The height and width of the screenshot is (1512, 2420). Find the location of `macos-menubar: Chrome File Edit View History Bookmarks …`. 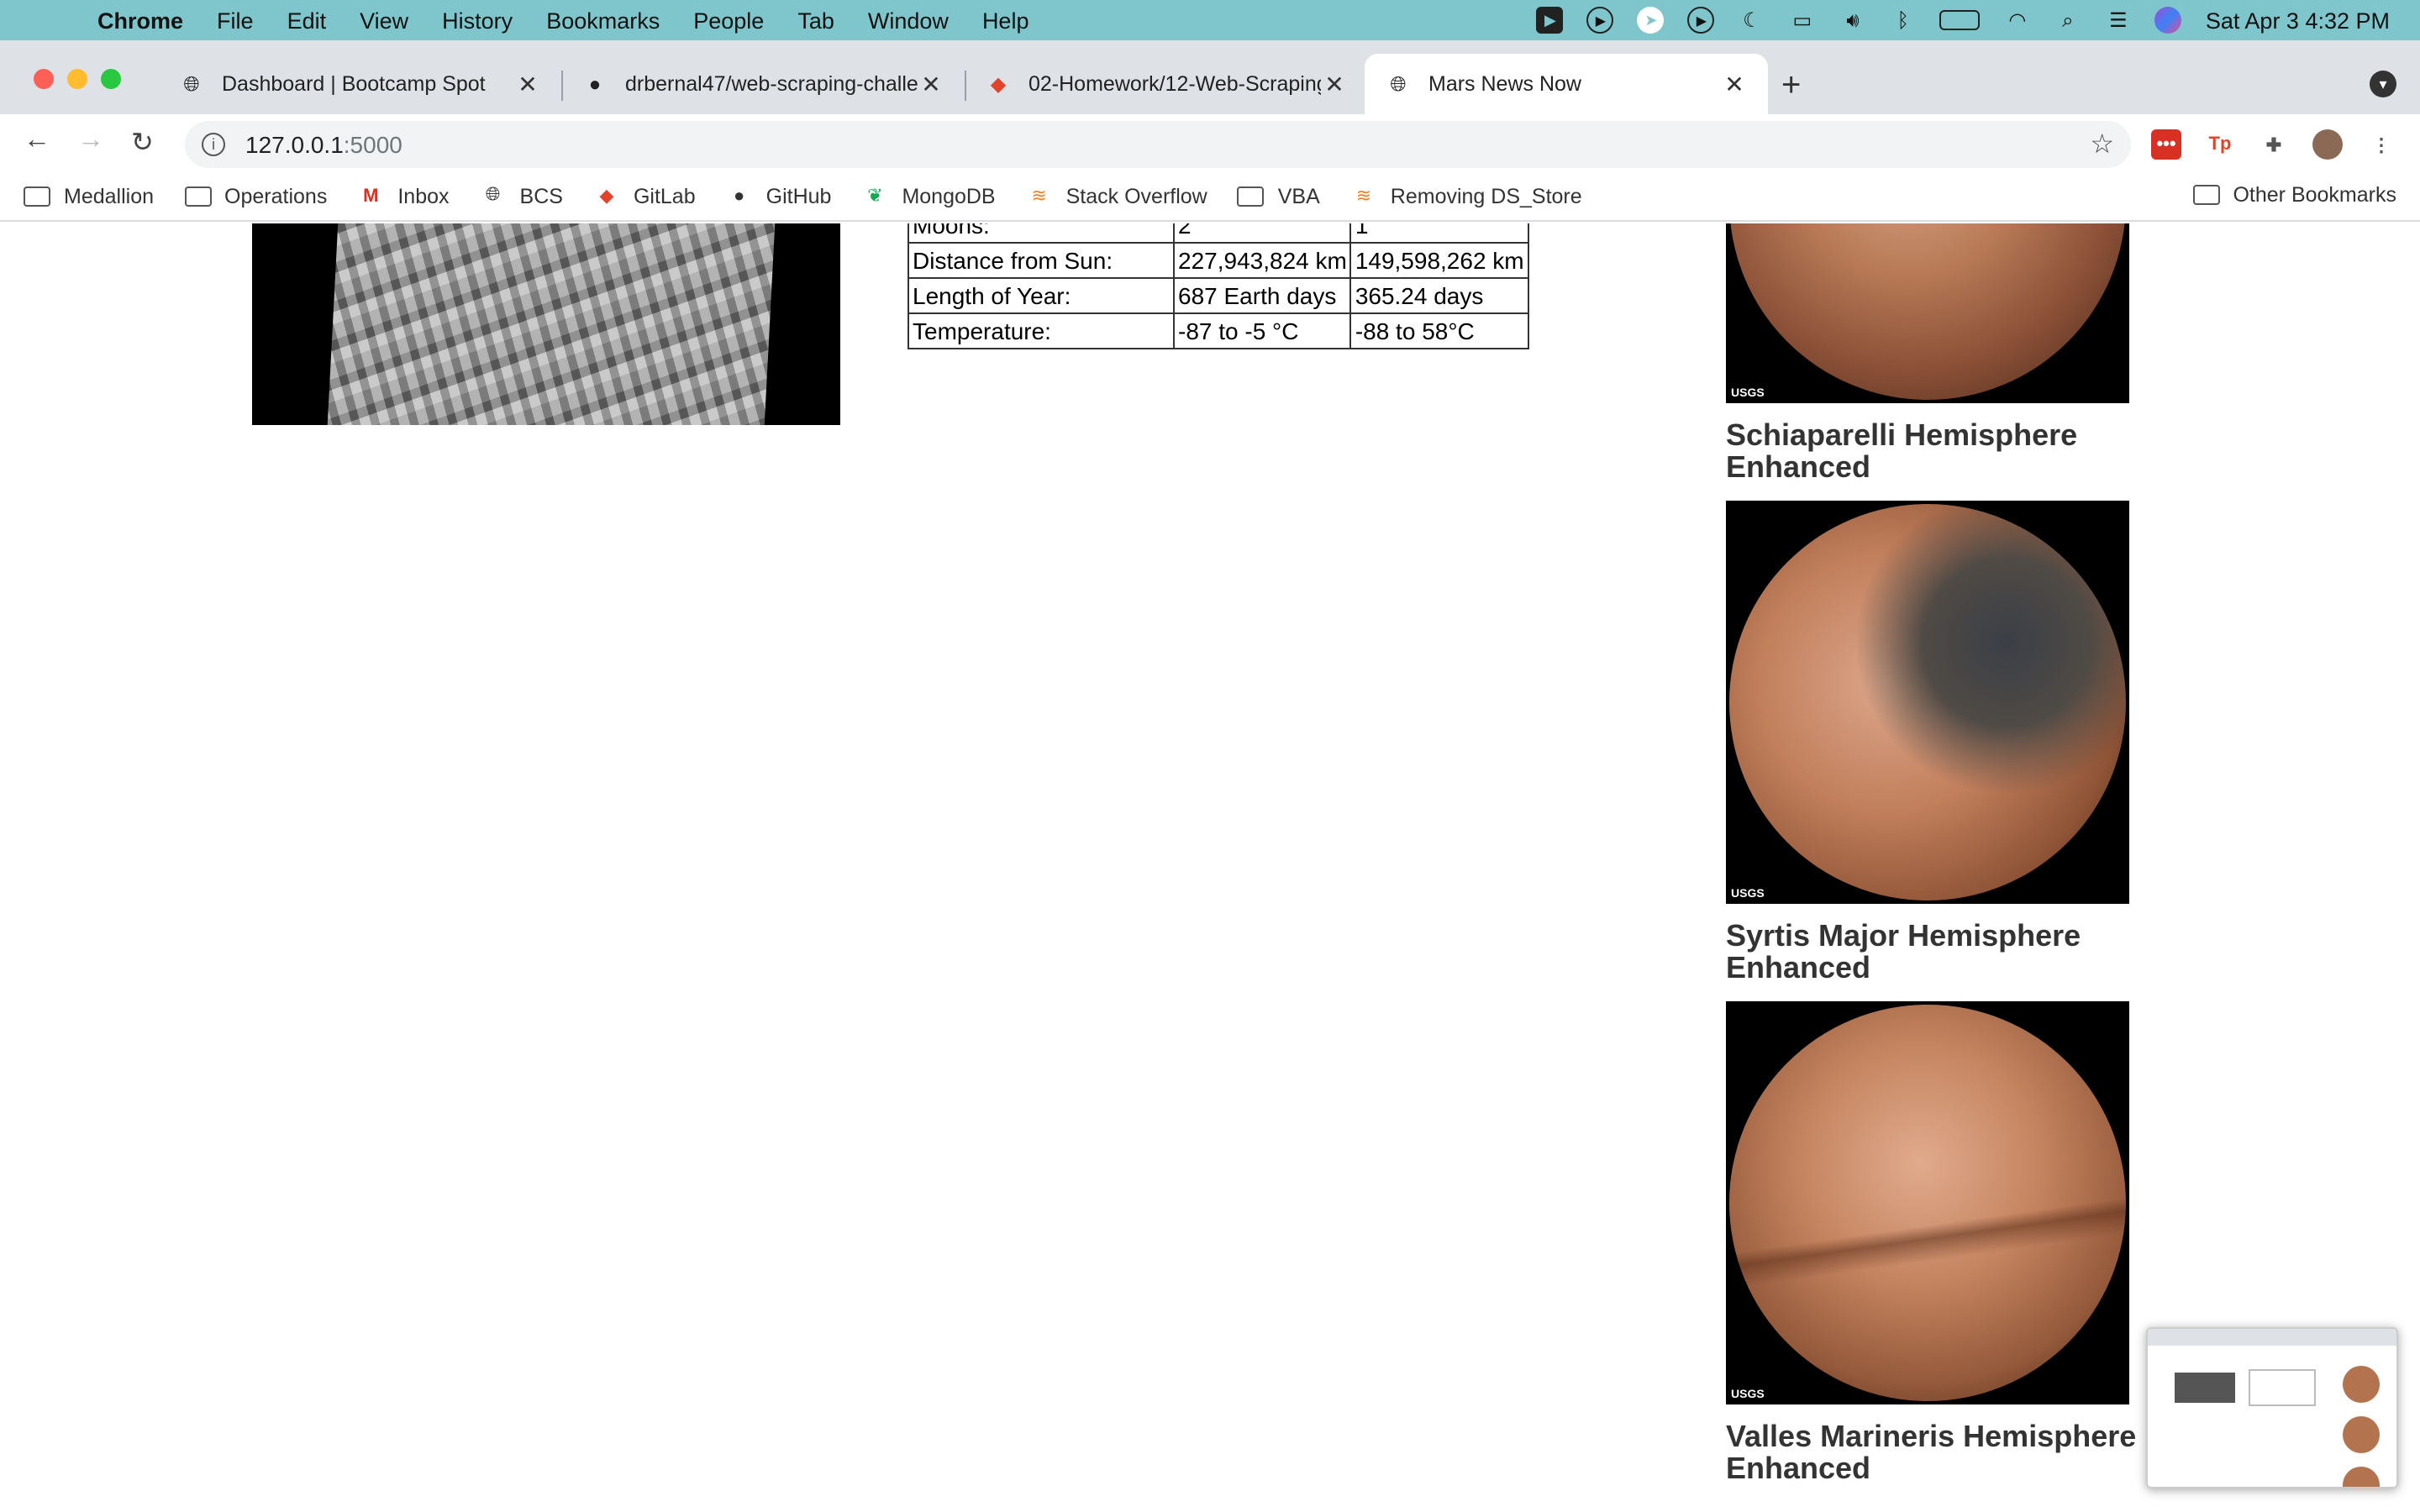

macos-menubar: Chrome File Edit View History Bookmarks … is located at coordinates (1210, 20).